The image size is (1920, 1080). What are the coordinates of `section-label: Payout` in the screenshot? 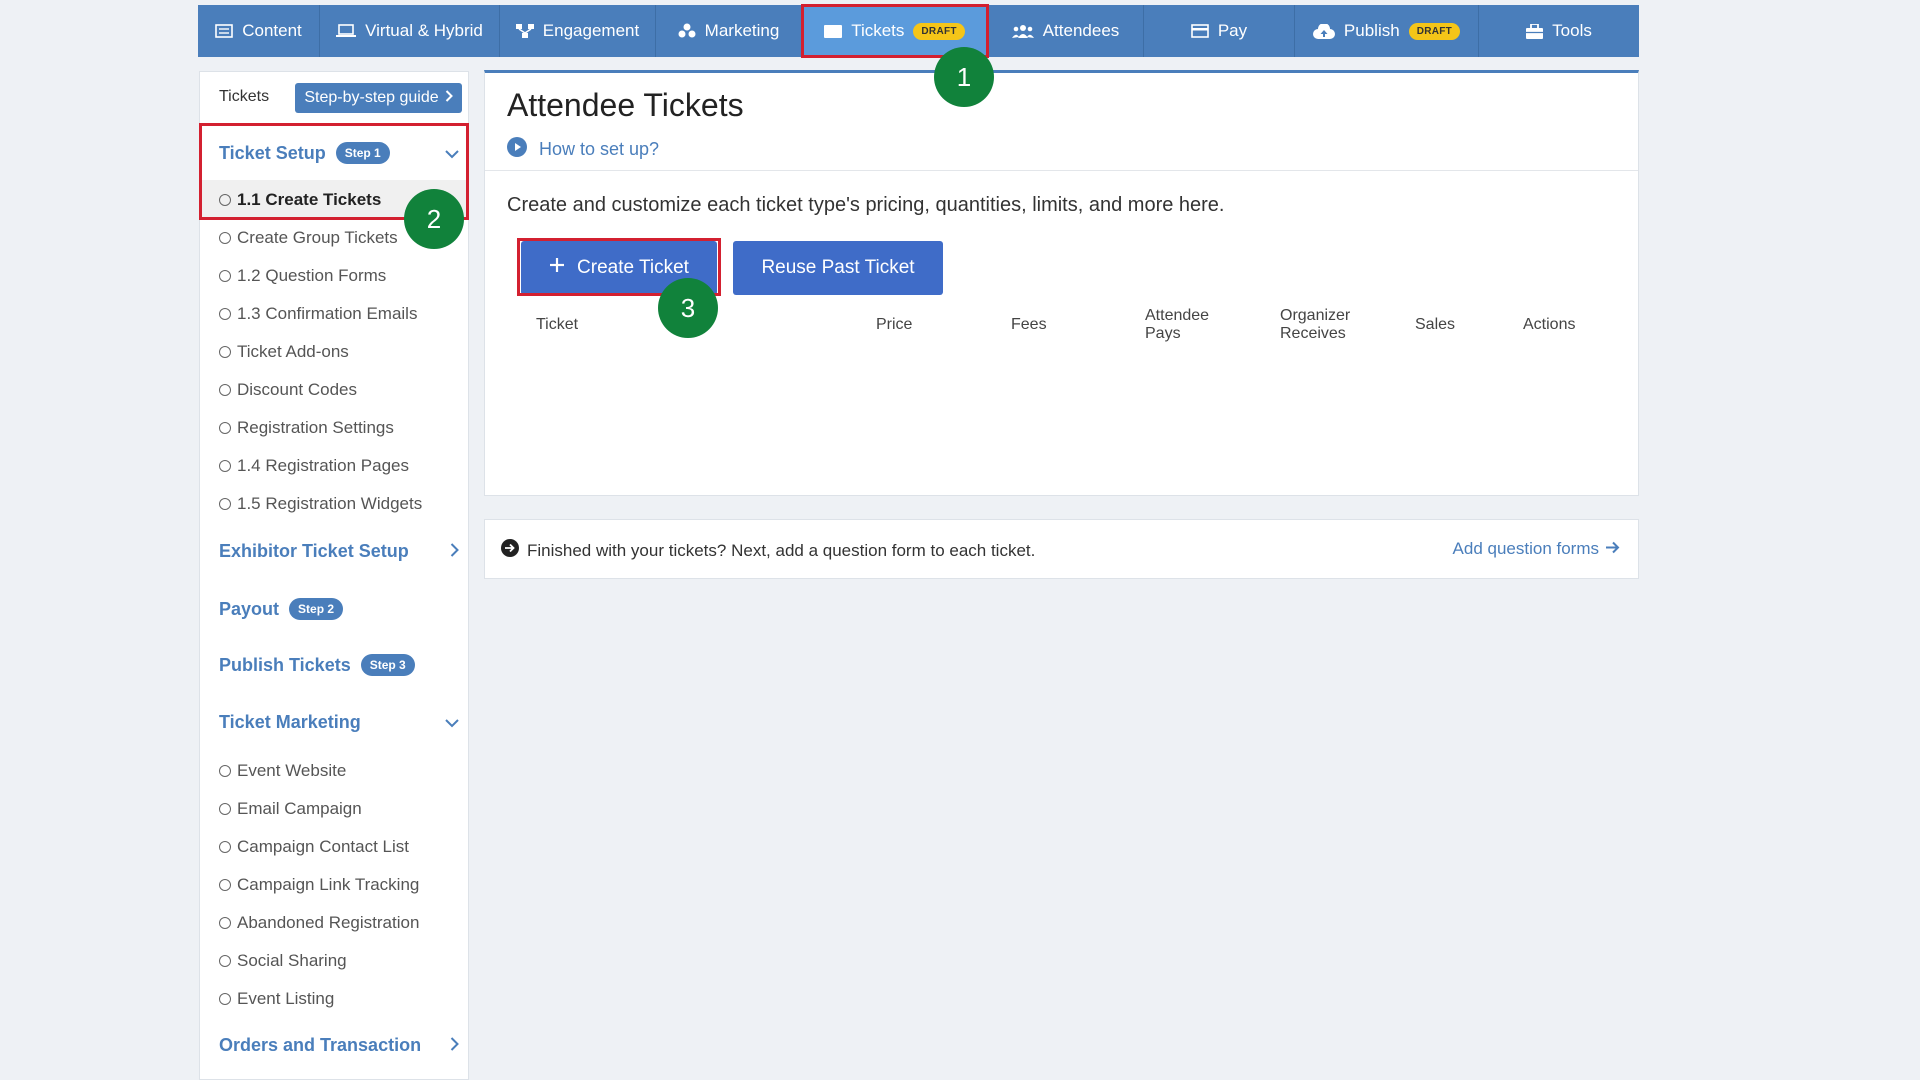 It's located at (249, 608).